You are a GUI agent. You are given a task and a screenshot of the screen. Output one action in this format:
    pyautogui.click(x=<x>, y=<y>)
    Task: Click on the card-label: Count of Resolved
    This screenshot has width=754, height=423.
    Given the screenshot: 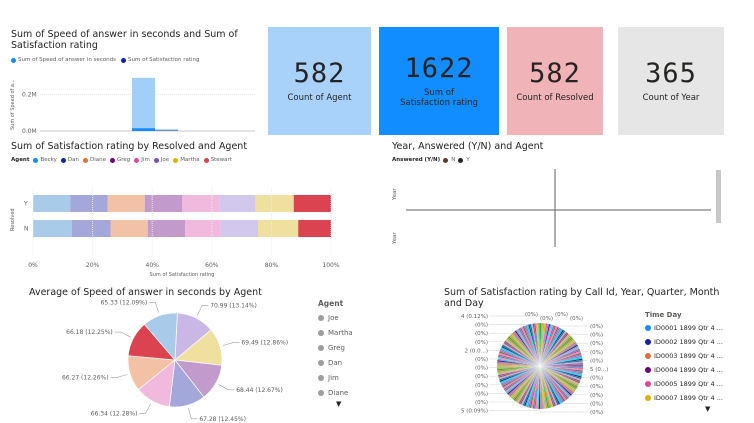 What is the action you would take?
    pyautogui.click(x=555, y=98)
    